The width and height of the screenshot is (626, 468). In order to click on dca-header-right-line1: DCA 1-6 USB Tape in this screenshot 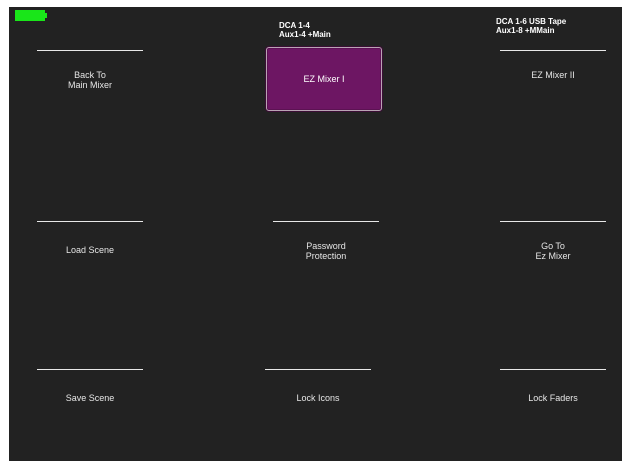, I will do `click(531, 21)`.